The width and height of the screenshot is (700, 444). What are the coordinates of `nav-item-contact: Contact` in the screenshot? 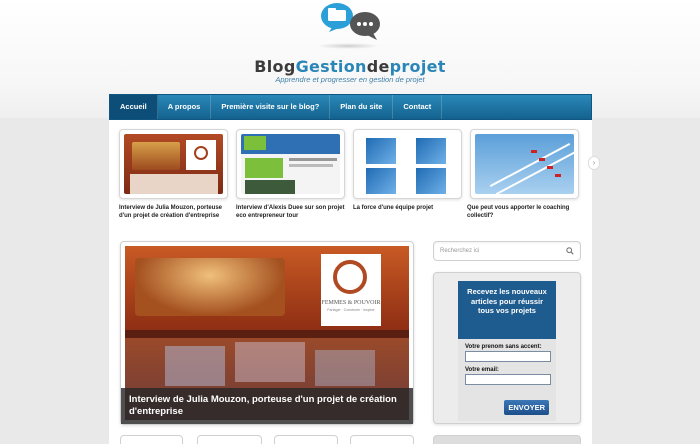 It's located at (418, 107).